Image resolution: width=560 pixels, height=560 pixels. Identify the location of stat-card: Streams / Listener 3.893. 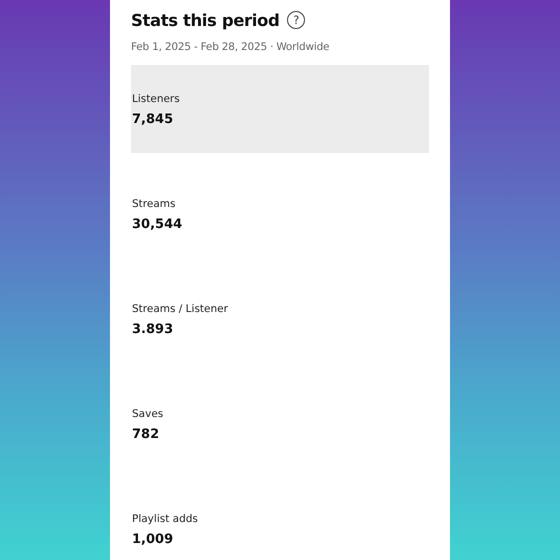
(280, 319).